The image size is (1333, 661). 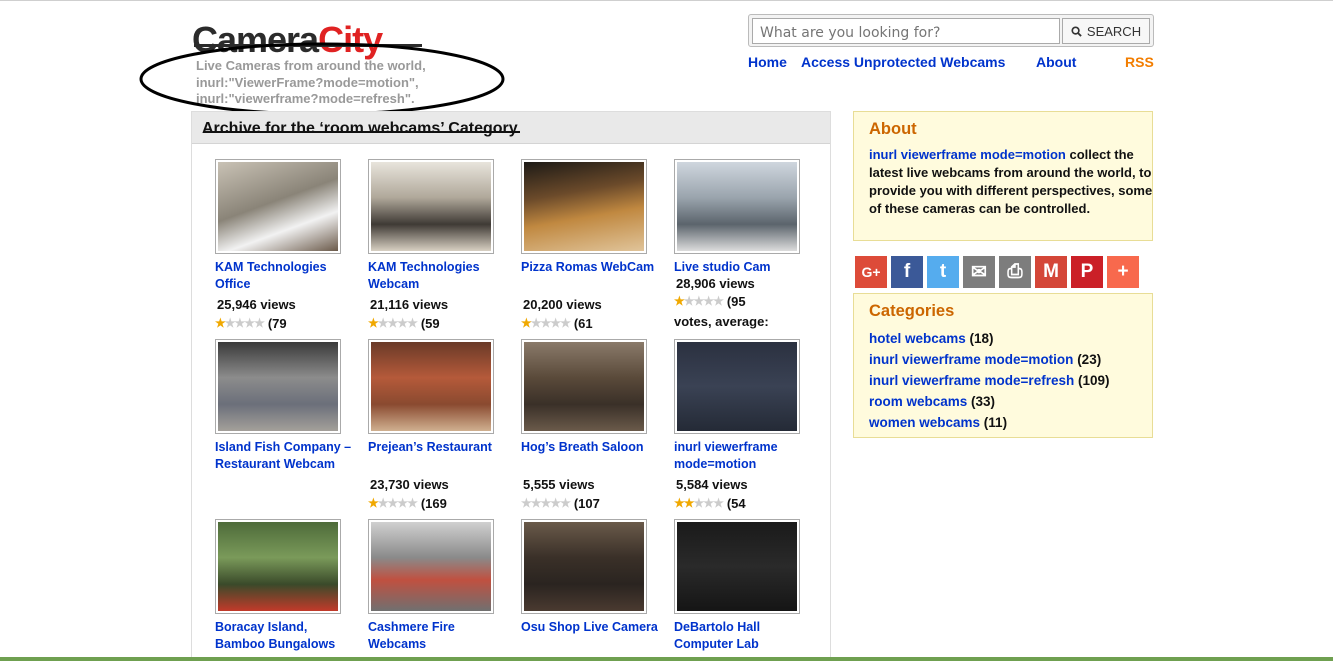 What do you see at coordinates (871, 272) in the screenshot?
I see `google-plus-icon: G+` at bounding box center [871, 272].